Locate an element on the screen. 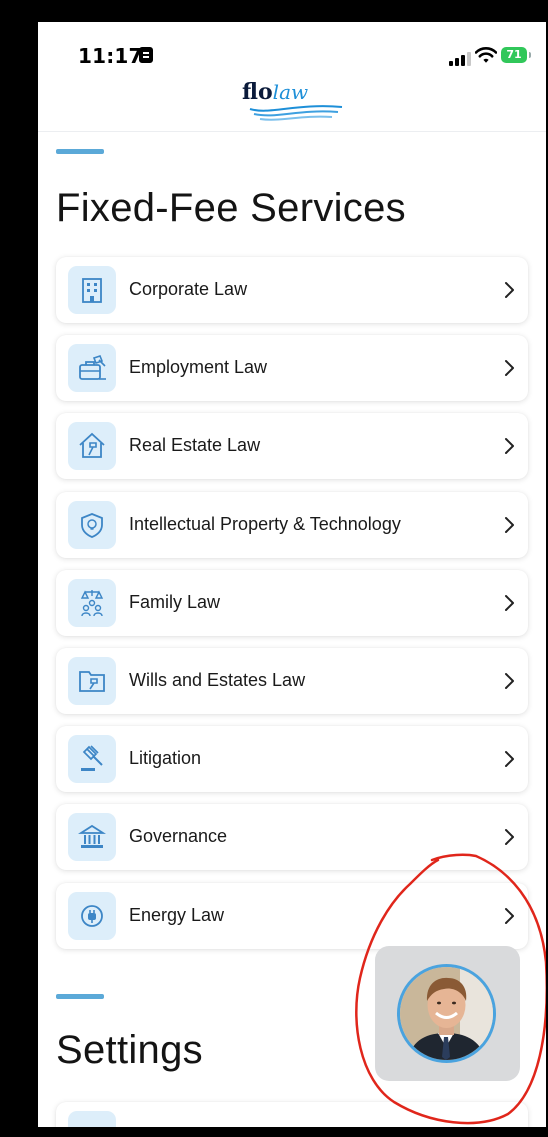  header-divider is located at coordinates (292, 131).